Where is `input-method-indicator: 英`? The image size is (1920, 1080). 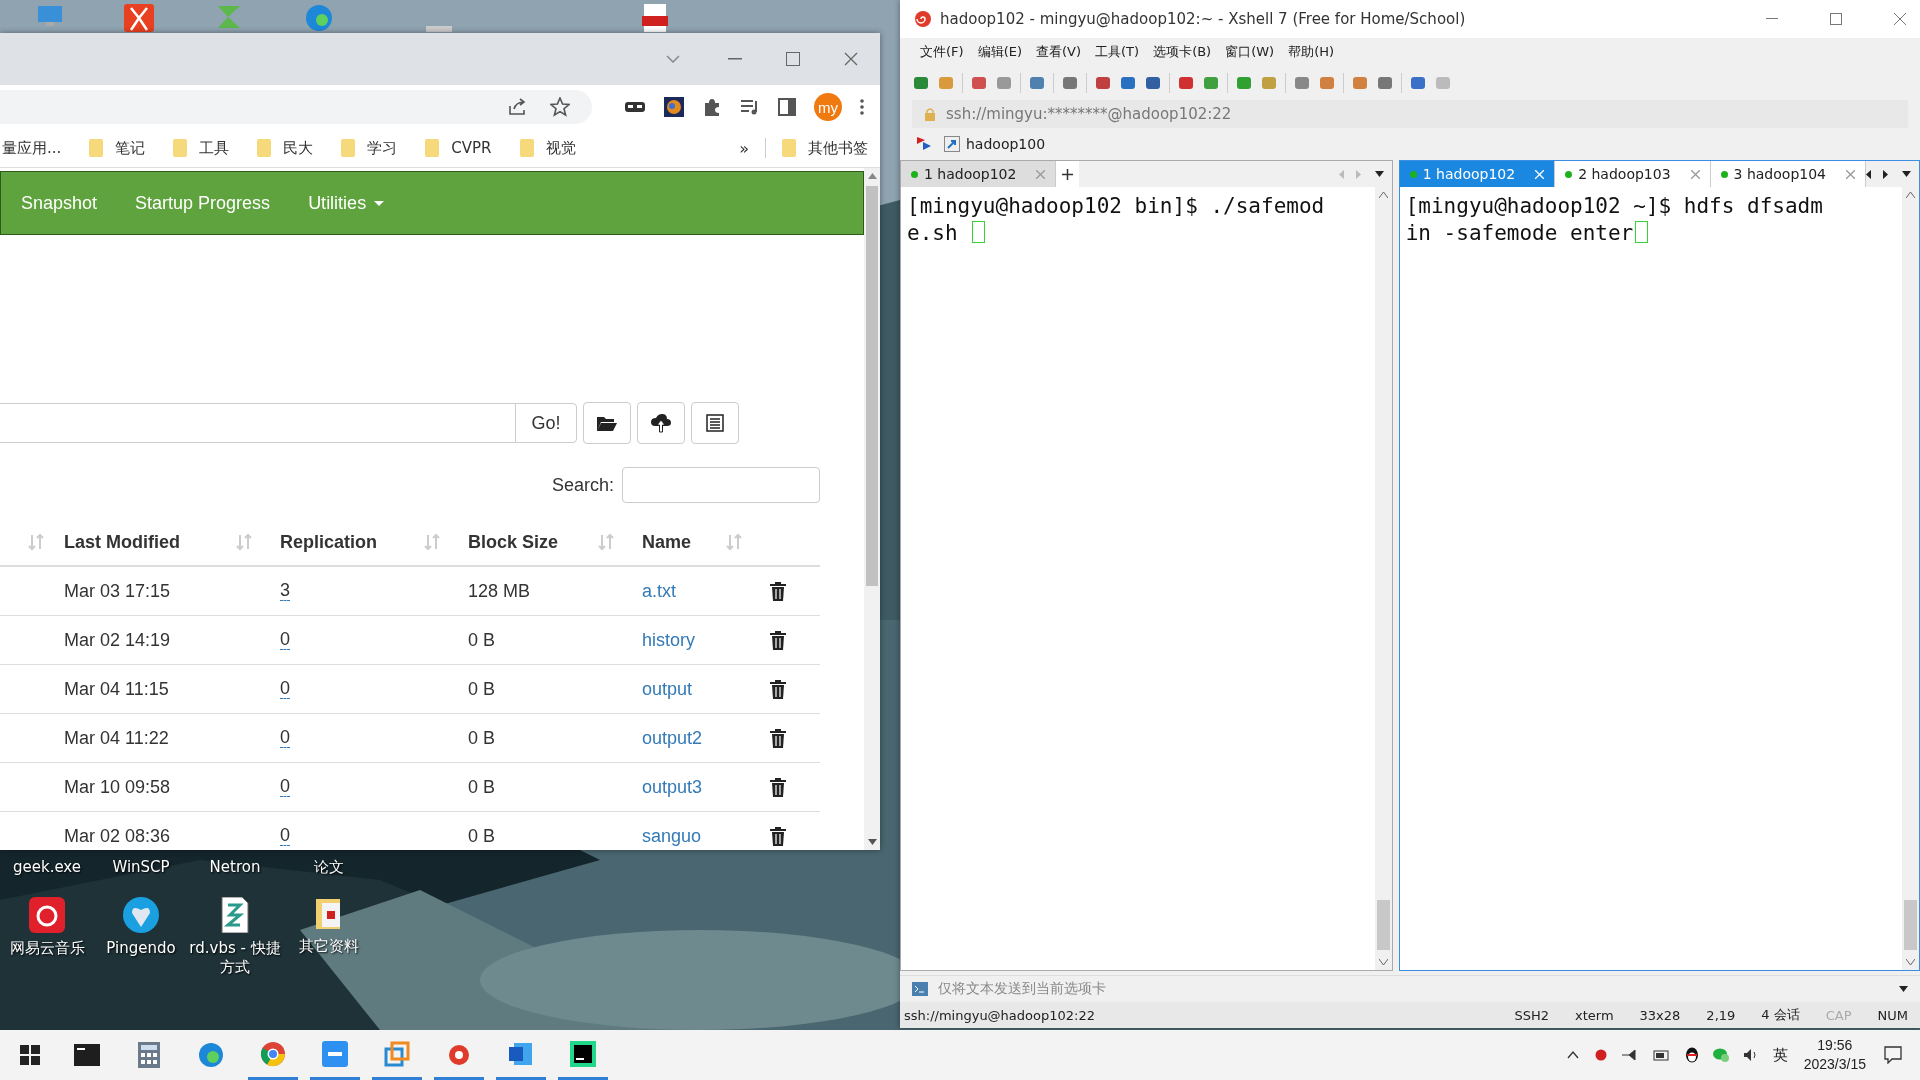 input-method-indicator: 英 is located at coordinates (1780, 1055).